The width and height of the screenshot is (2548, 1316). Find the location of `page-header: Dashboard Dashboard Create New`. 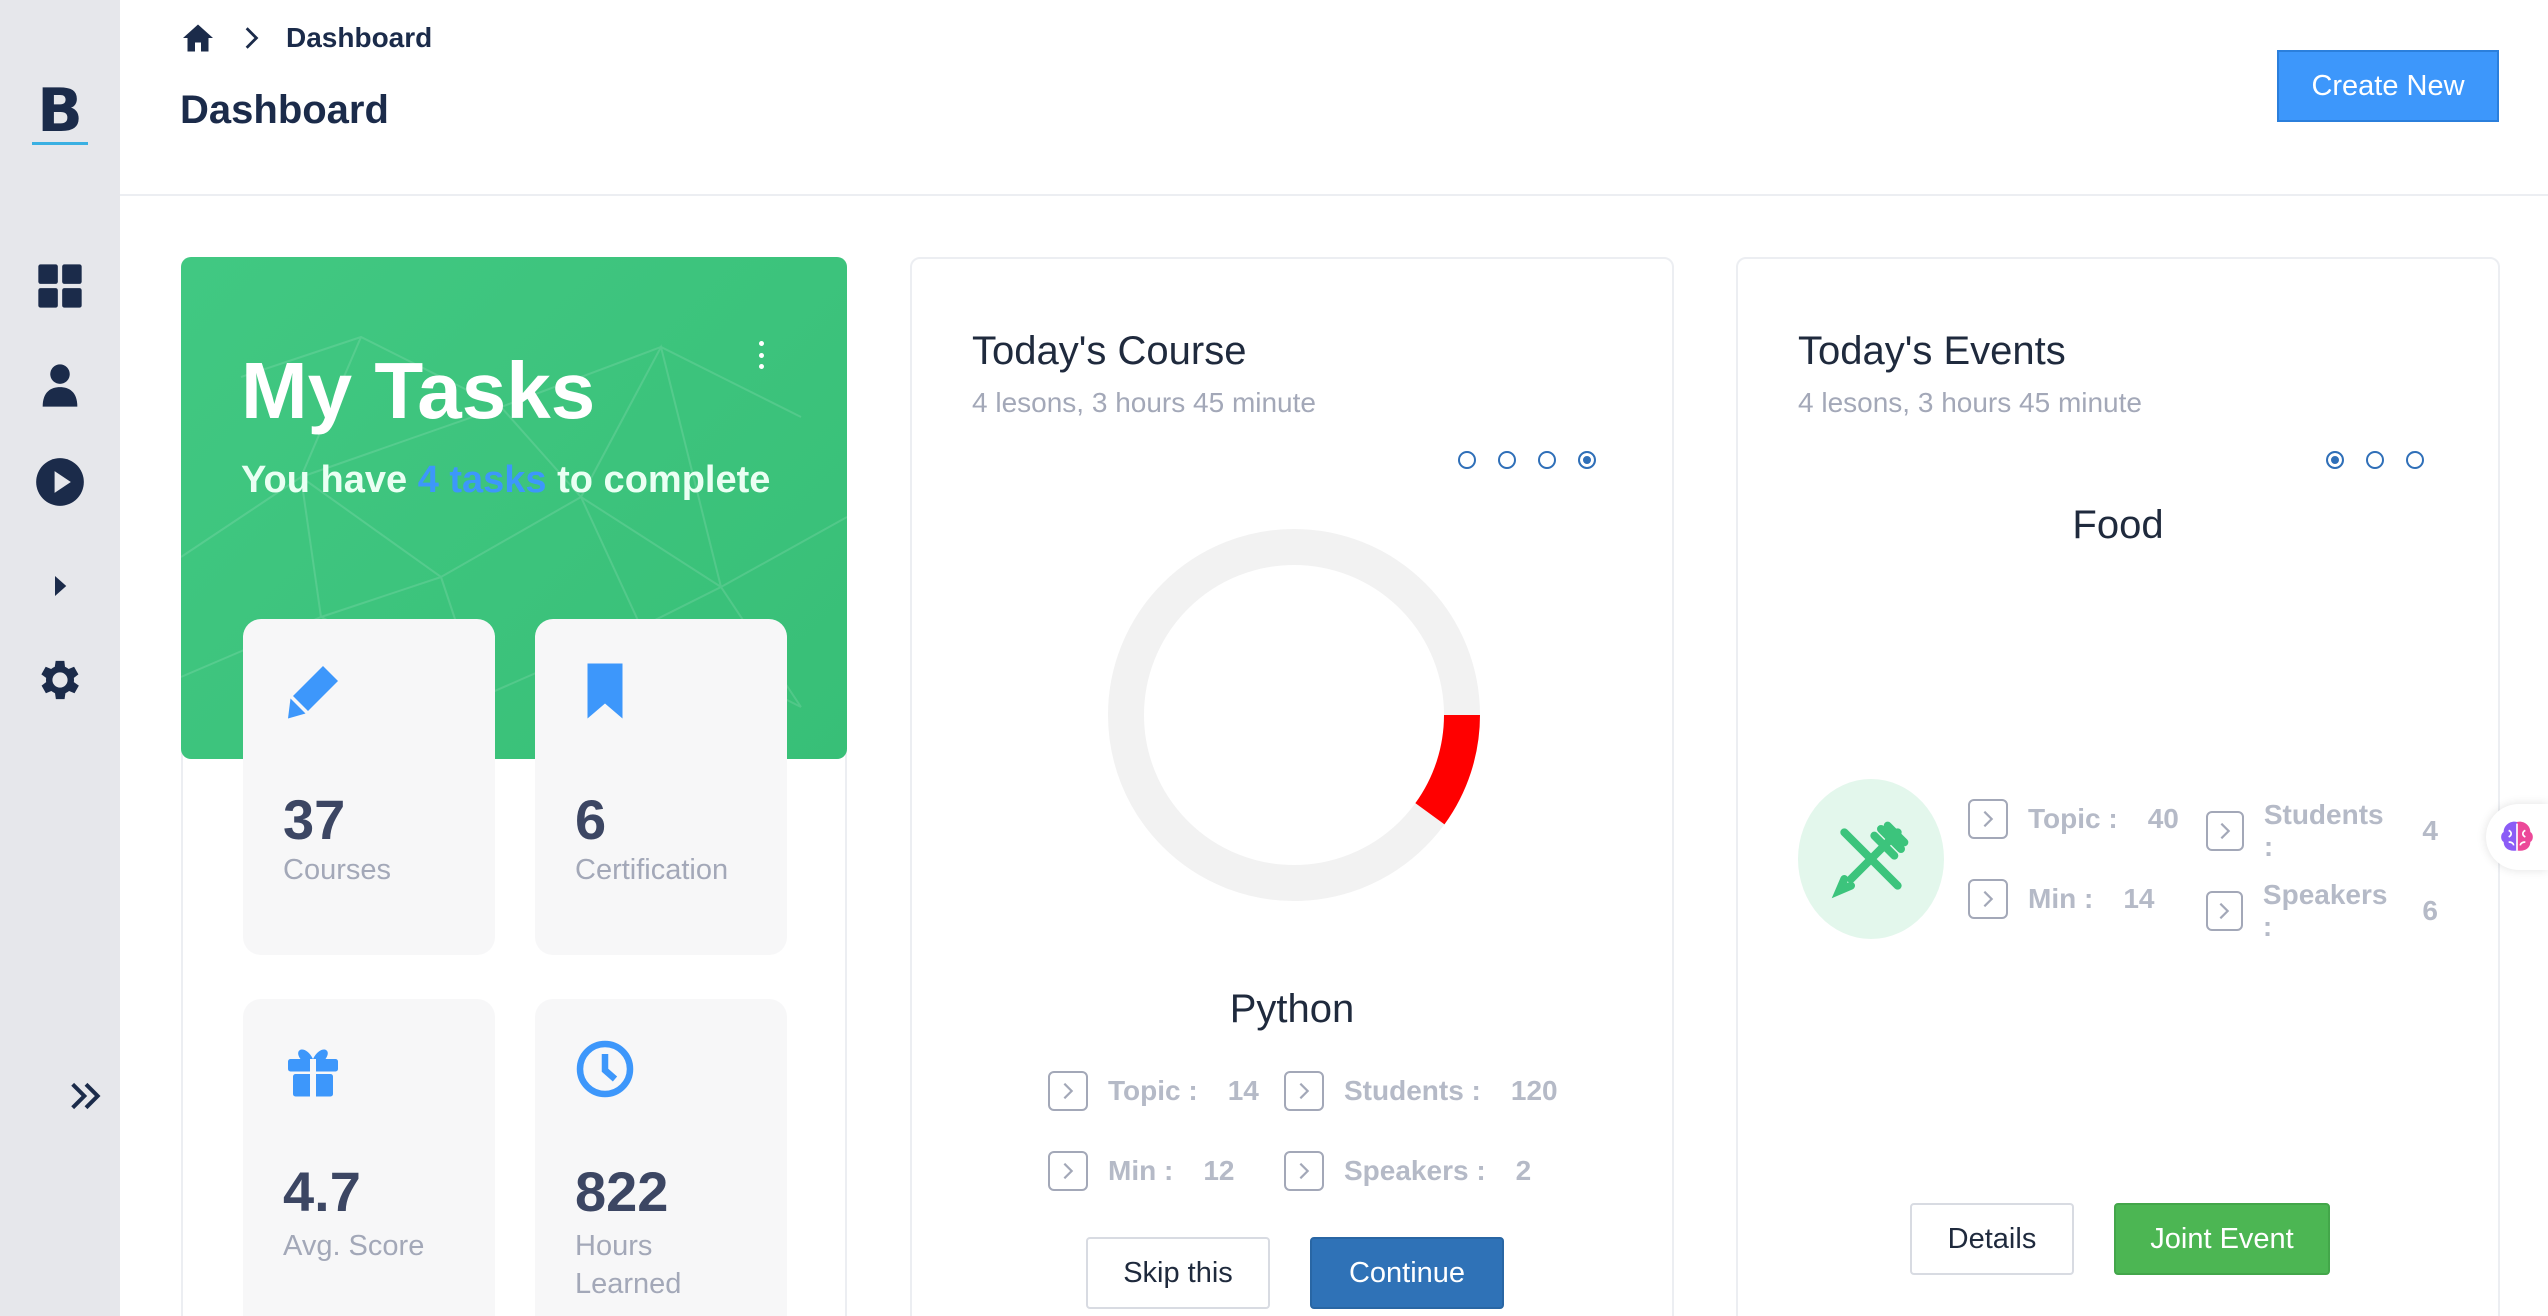

page-header: Dashboard Dashboard Create New is located at coordinates (1334, 98).